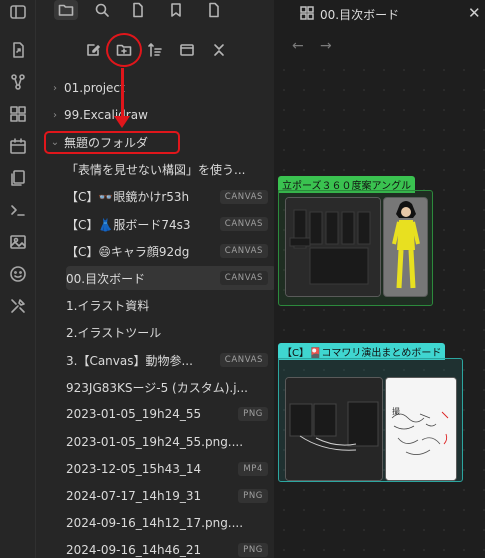 The height and width of the screenshot is (558, 485). Describe the element at coordinates (18, 82) in the screenshot. I see `graph-view-icon` at that location.